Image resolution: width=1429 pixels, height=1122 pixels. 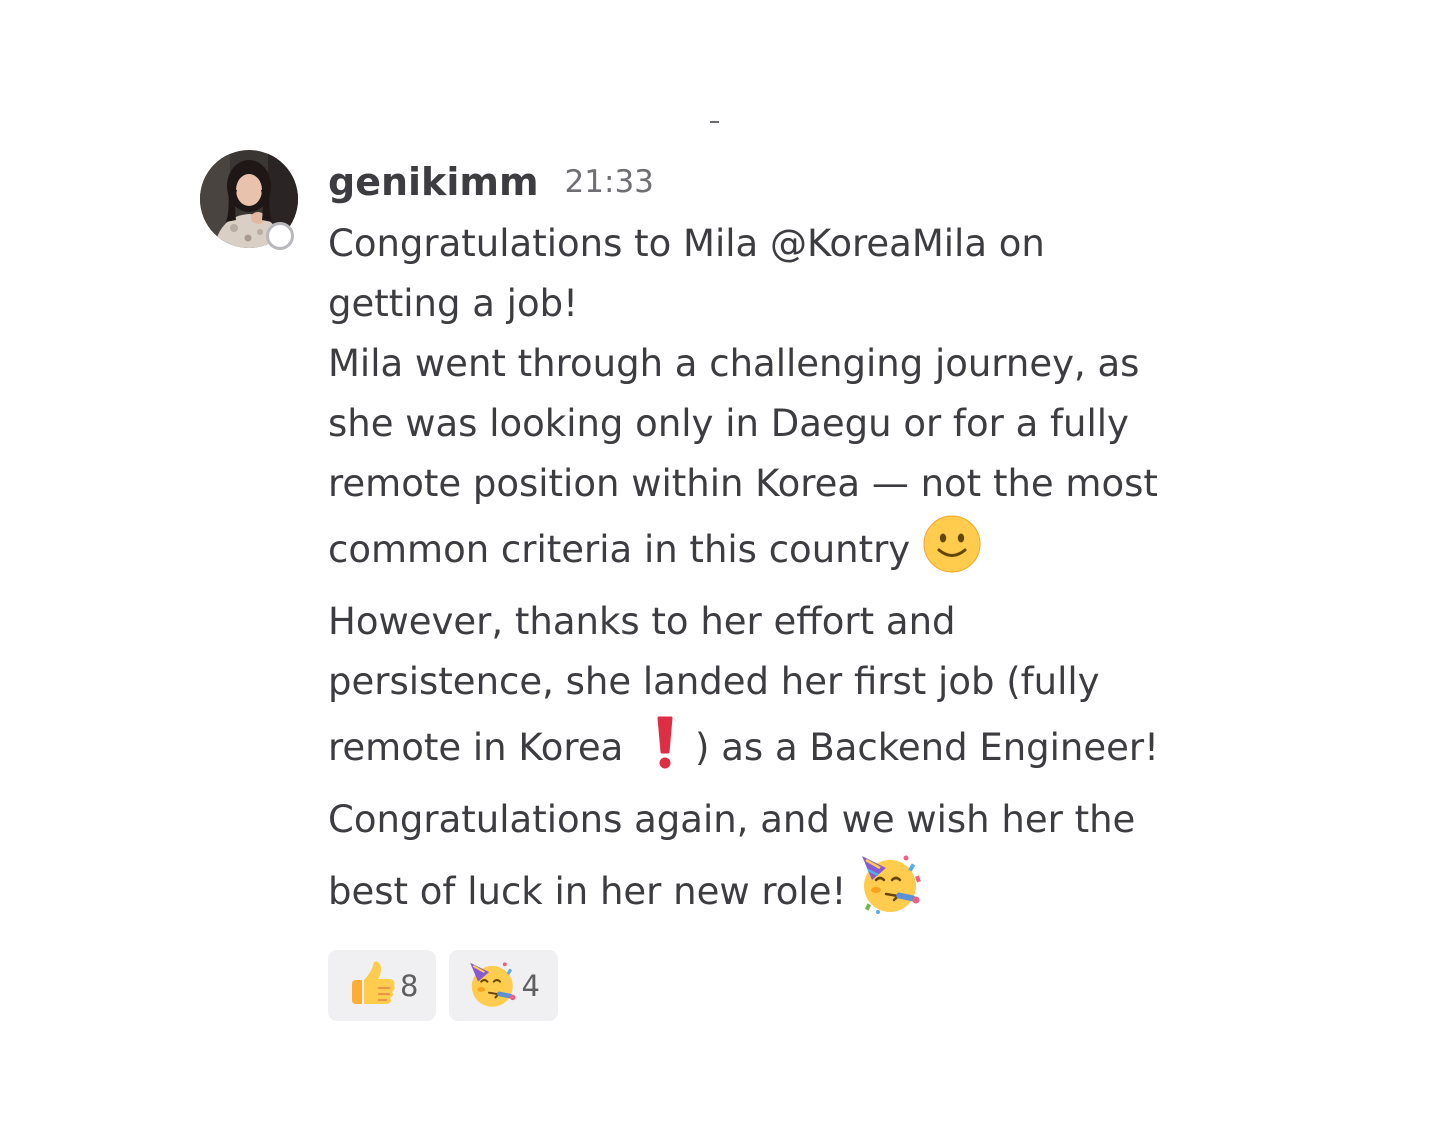 I want to click on reaction-partying-face: 4, so click(x=503, y=985).